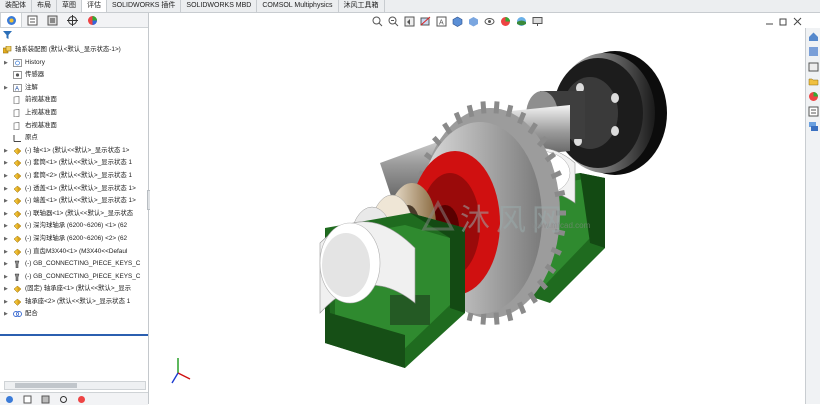 Image resolution: width=820 pixels, height=405 pixels. I want to click on tree-item: ▶ (-) 联轴器<1> (默认<<默认>_显示状态, so click(74, 214).